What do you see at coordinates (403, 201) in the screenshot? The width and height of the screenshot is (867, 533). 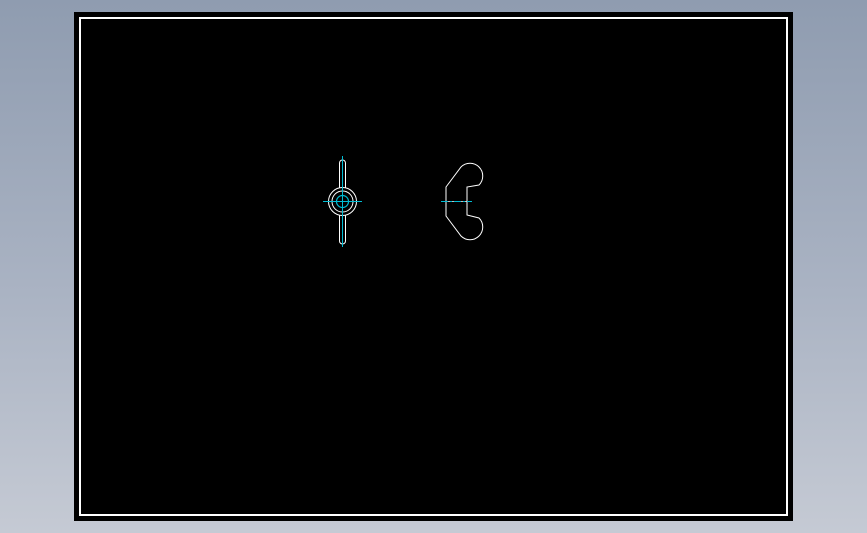 I see `drawing-canvas` at bounding box center [403, 201].